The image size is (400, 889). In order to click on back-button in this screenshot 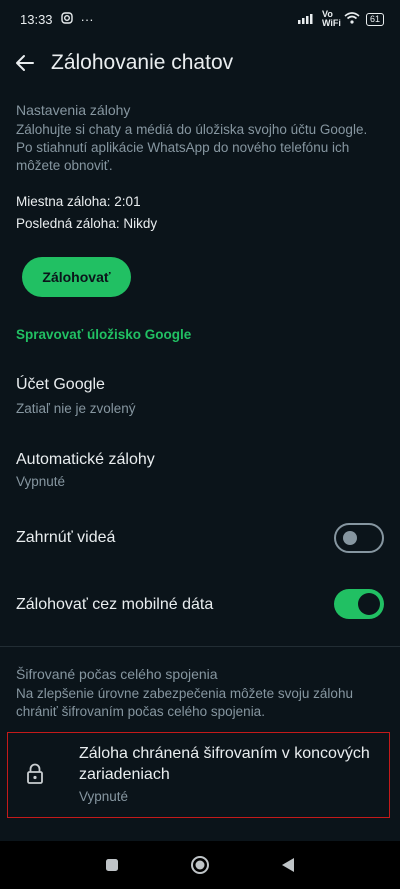, I will do `click(25, 63)`.